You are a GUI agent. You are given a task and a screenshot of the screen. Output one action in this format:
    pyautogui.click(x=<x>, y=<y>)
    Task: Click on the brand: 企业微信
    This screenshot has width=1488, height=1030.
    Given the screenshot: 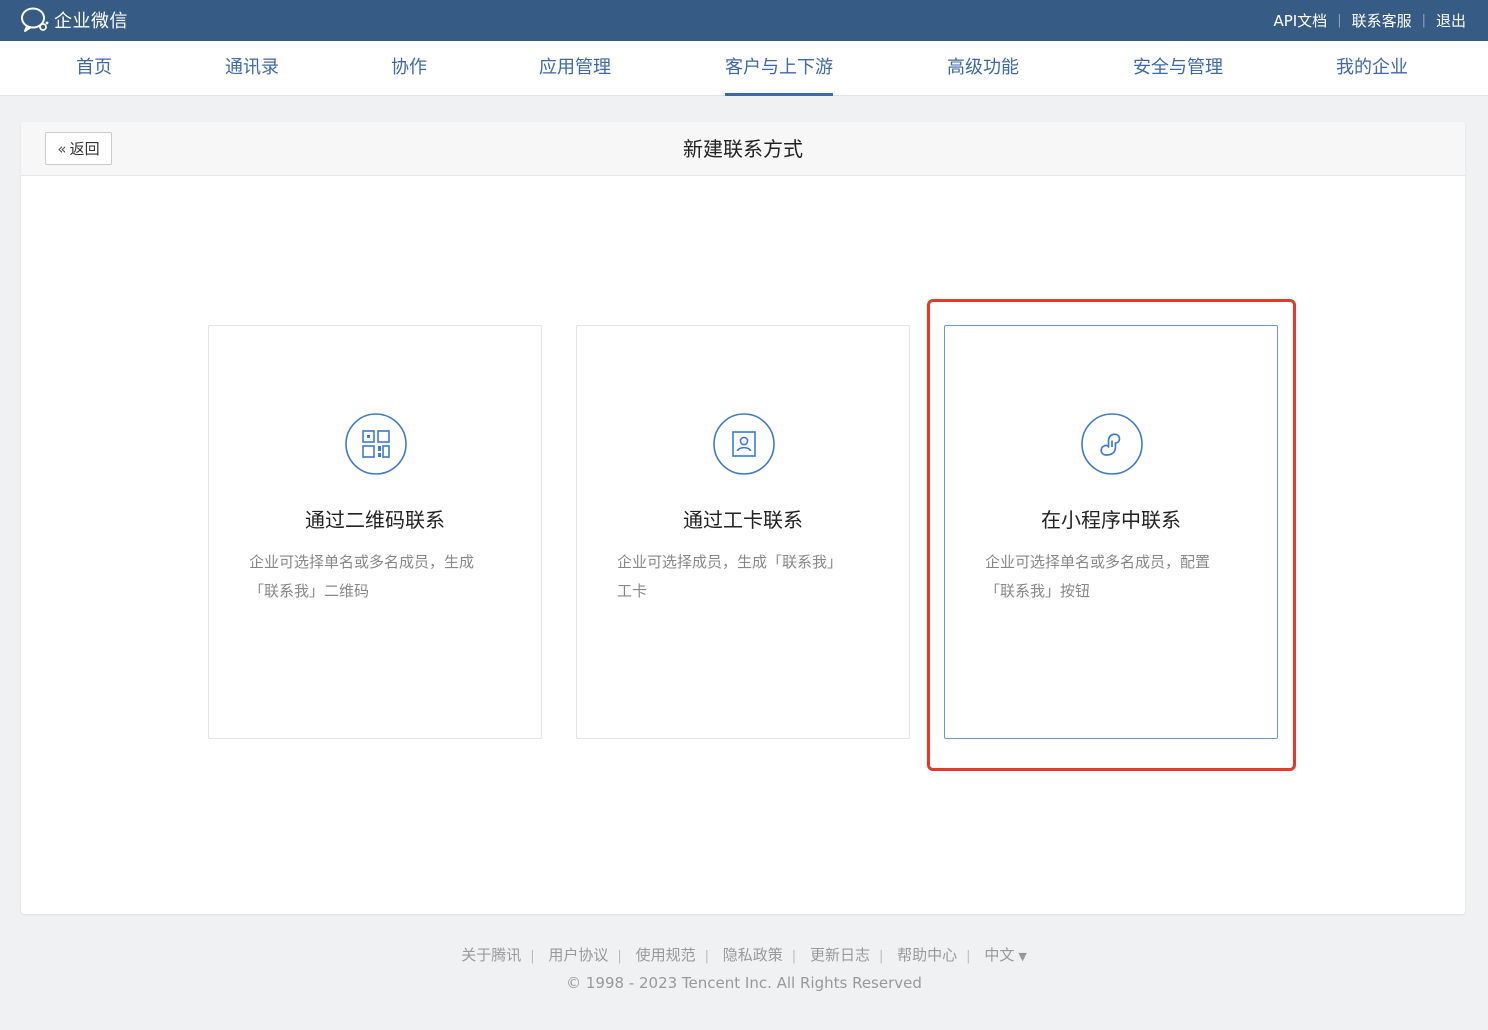 What is the action you would take?
    pyautogui.click(x=74, y=20)
    